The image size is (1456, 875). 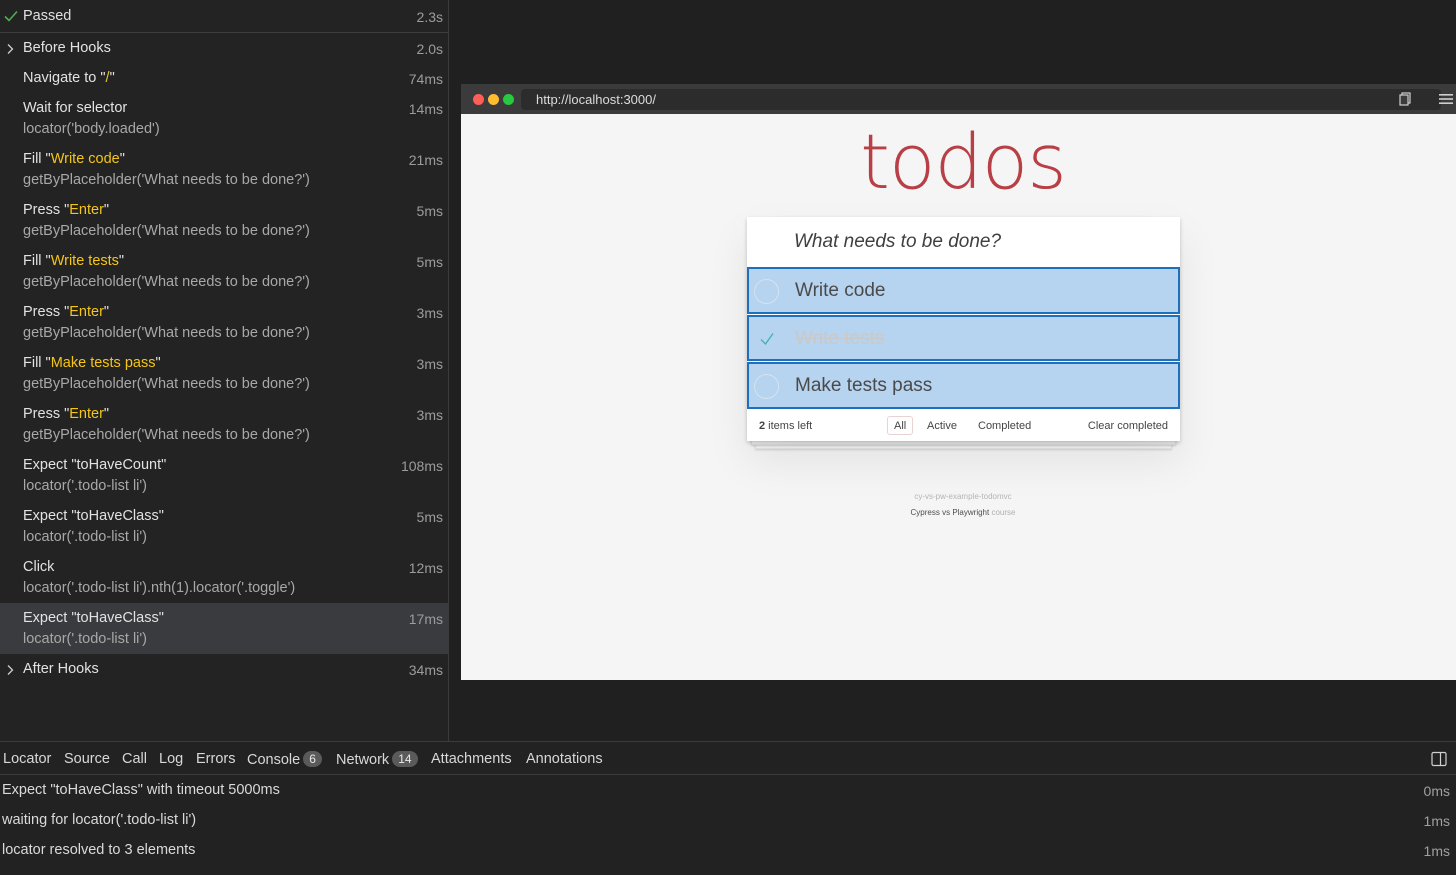 I want to click on action-title-part: Press ", so click(x=46, y=414).